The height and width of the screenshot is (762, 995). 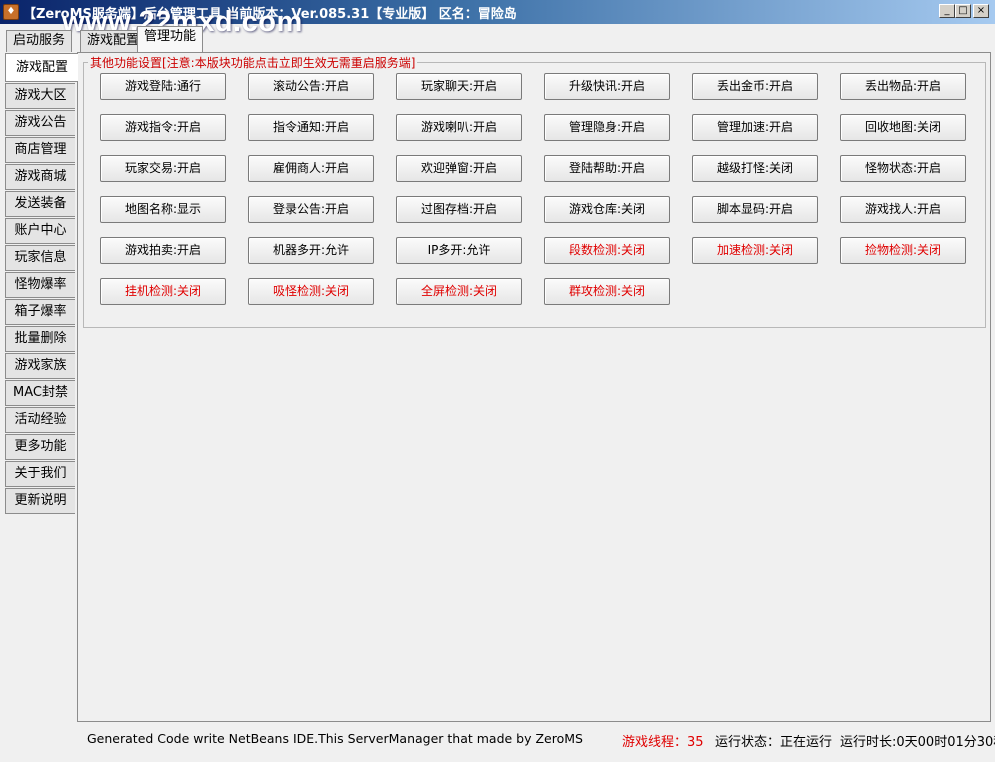 I want to click on toggle-button: 指令通知:开启, so click(x=311, y=127).